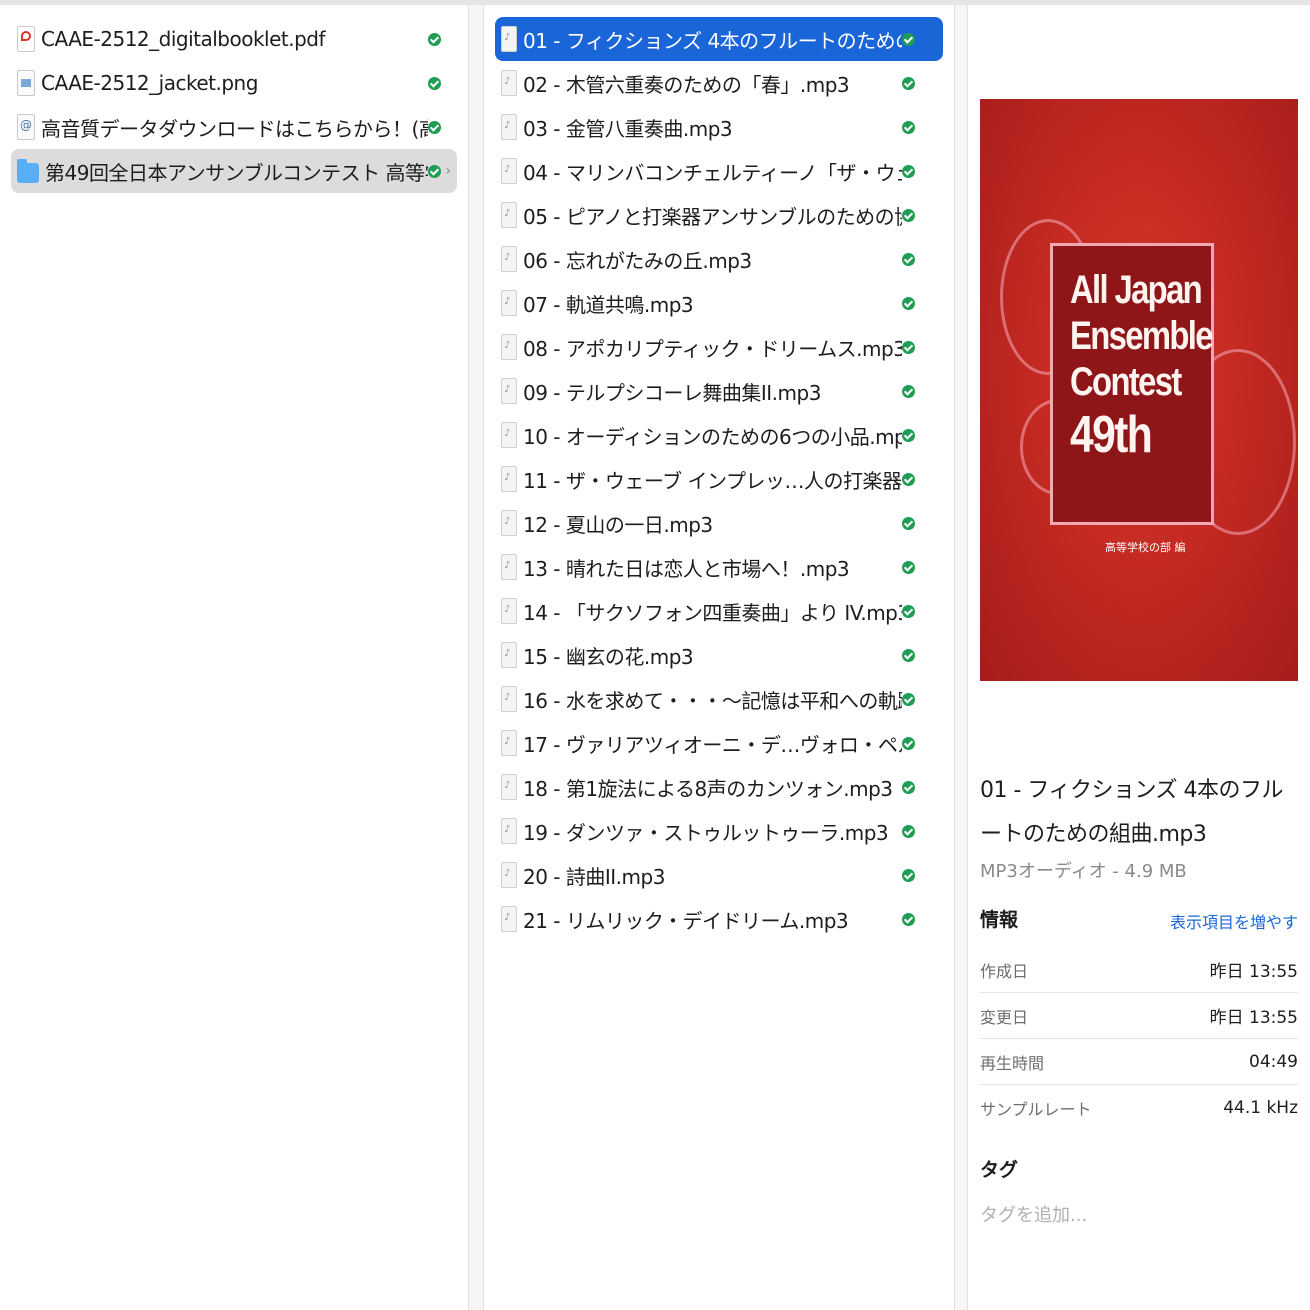 The width and height of the screenshot is (1310, 1310). I want to click on file-name: CAAE-2512_jacket.png, so click(149, 83).